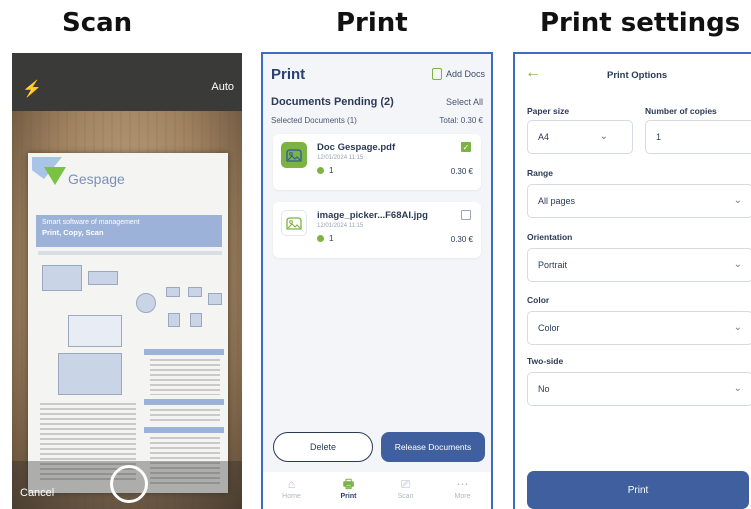  I want to click on printer-icon: 🖶, so click(348, 484).